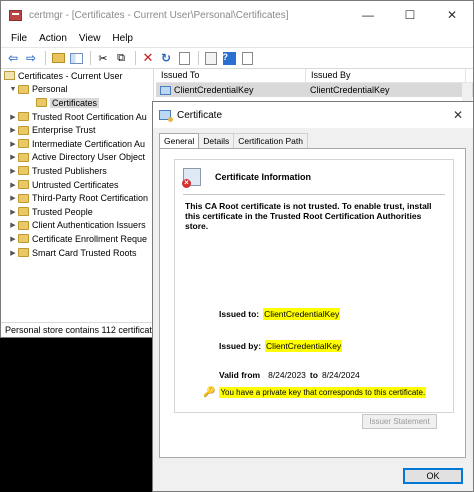  I want to click on show-hide-tree-icon, so click(76, 58).